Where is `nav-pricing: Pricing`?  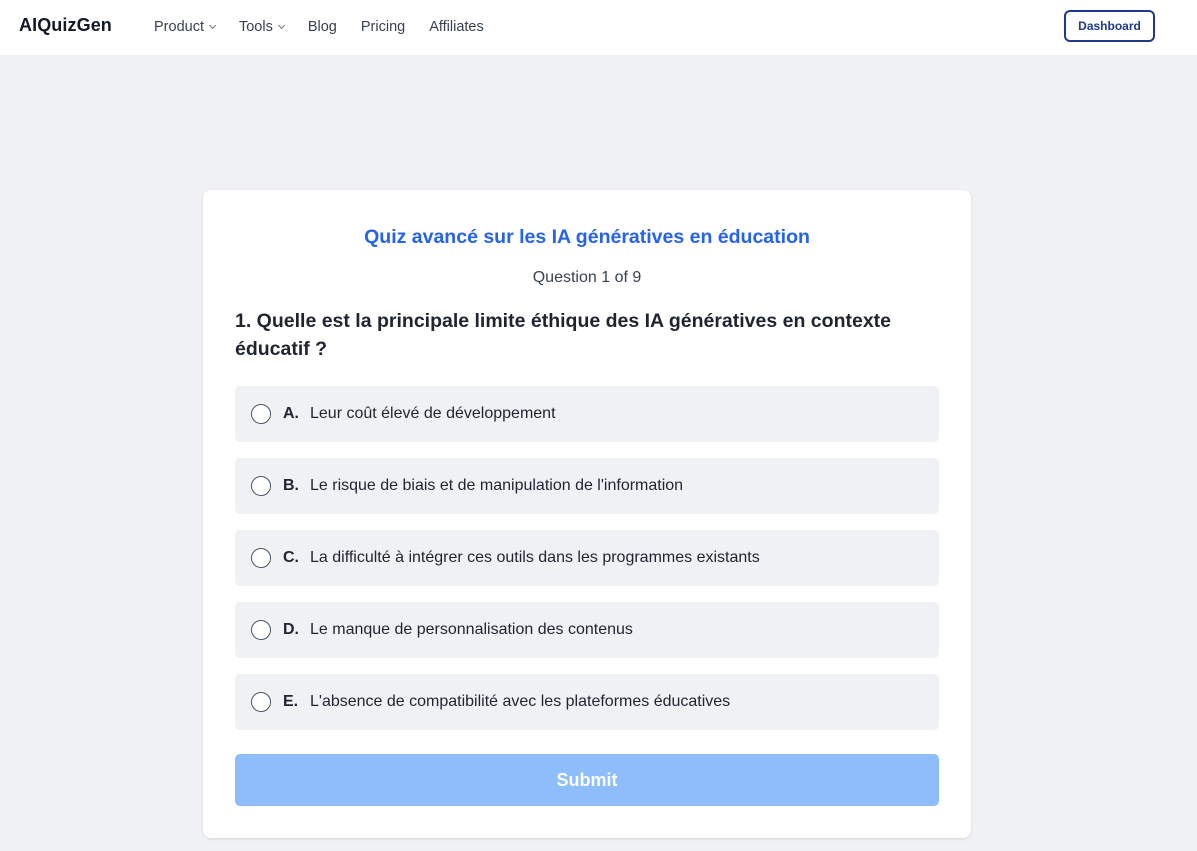 nav-pricing: Pricing is located at coordinates (383, 27).